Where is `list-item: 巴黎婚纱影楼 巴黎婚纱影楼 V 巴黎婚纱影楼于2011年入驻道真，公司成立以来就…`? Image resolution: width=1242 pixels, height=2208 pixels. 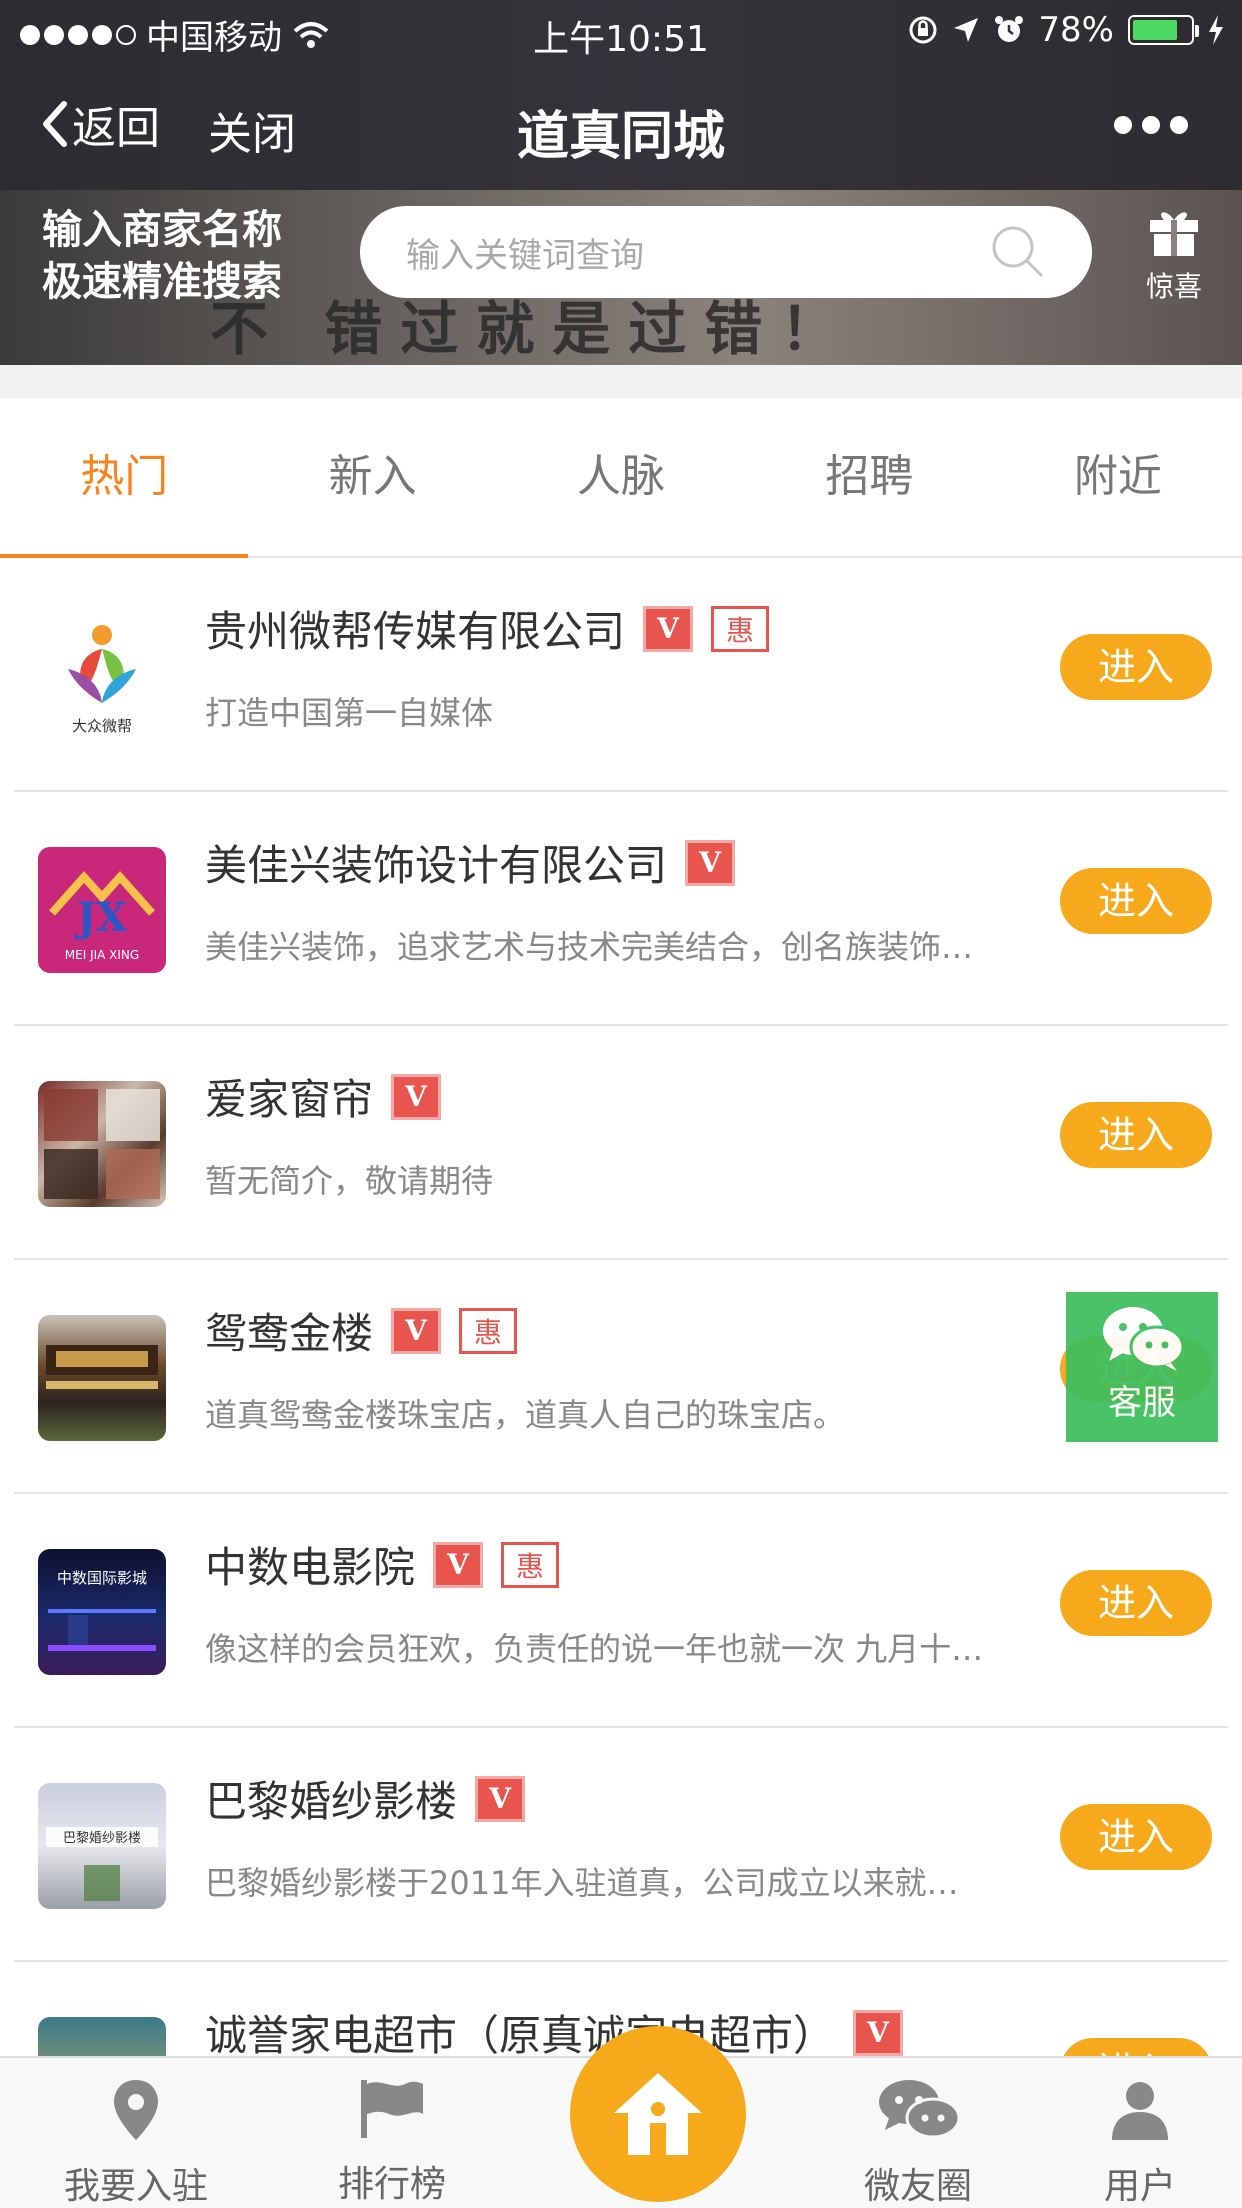 list-item: 巴黎婚纱影楼 巴黎婚纱影楼 V 巴黎婚纱影楼于2011年入驻道真，公司成立以来就… is located at coordinates (621, 1845).